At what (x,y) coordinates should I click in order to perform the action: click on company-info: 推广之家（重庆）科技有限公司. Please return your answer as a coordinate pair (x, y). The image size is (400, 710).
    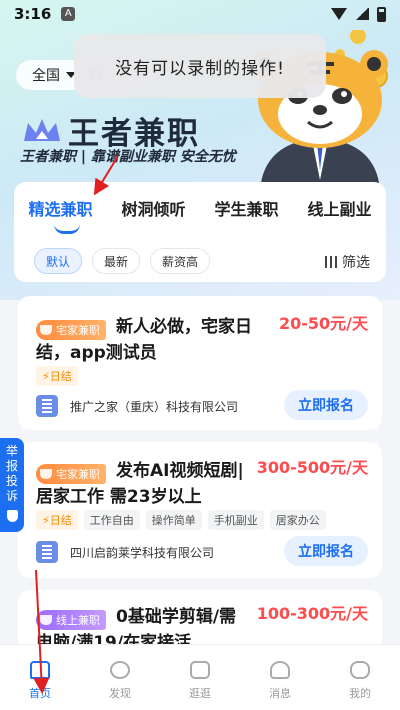
    Looking at the image, I should click on (137, 406).